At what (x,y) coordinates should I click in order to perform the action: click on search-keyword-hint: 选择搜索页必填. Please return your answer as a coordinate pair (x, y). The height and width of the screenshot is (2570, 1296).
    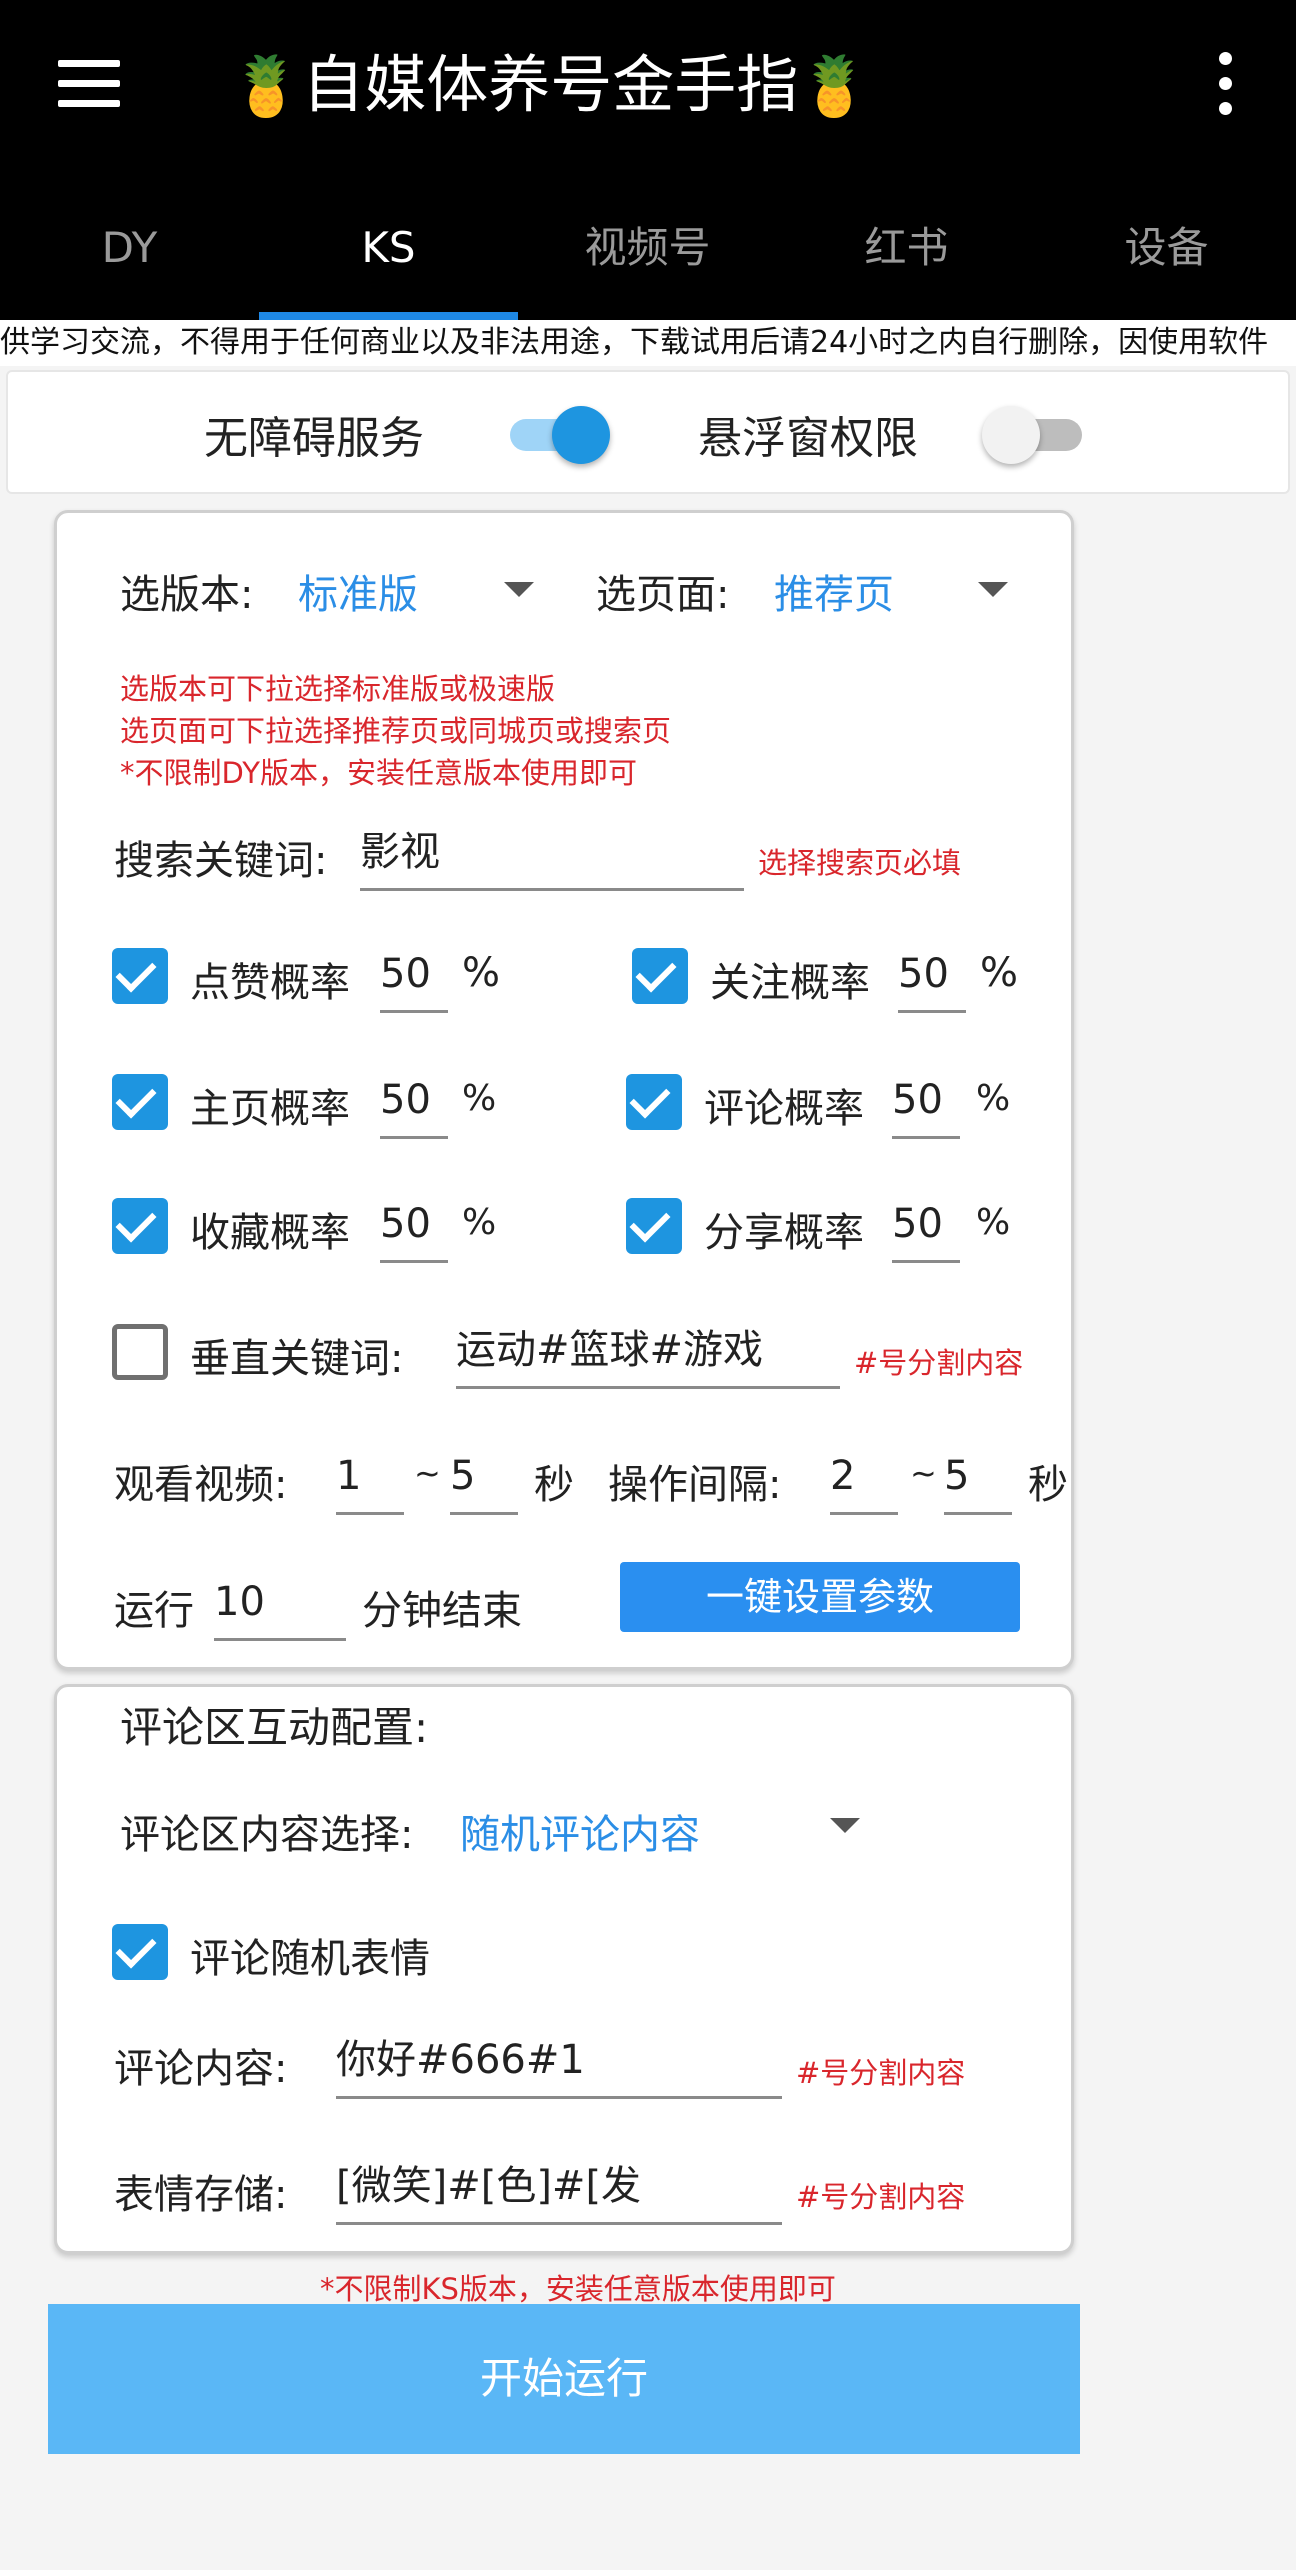
    Looking at the image, I should click on (860, 863).